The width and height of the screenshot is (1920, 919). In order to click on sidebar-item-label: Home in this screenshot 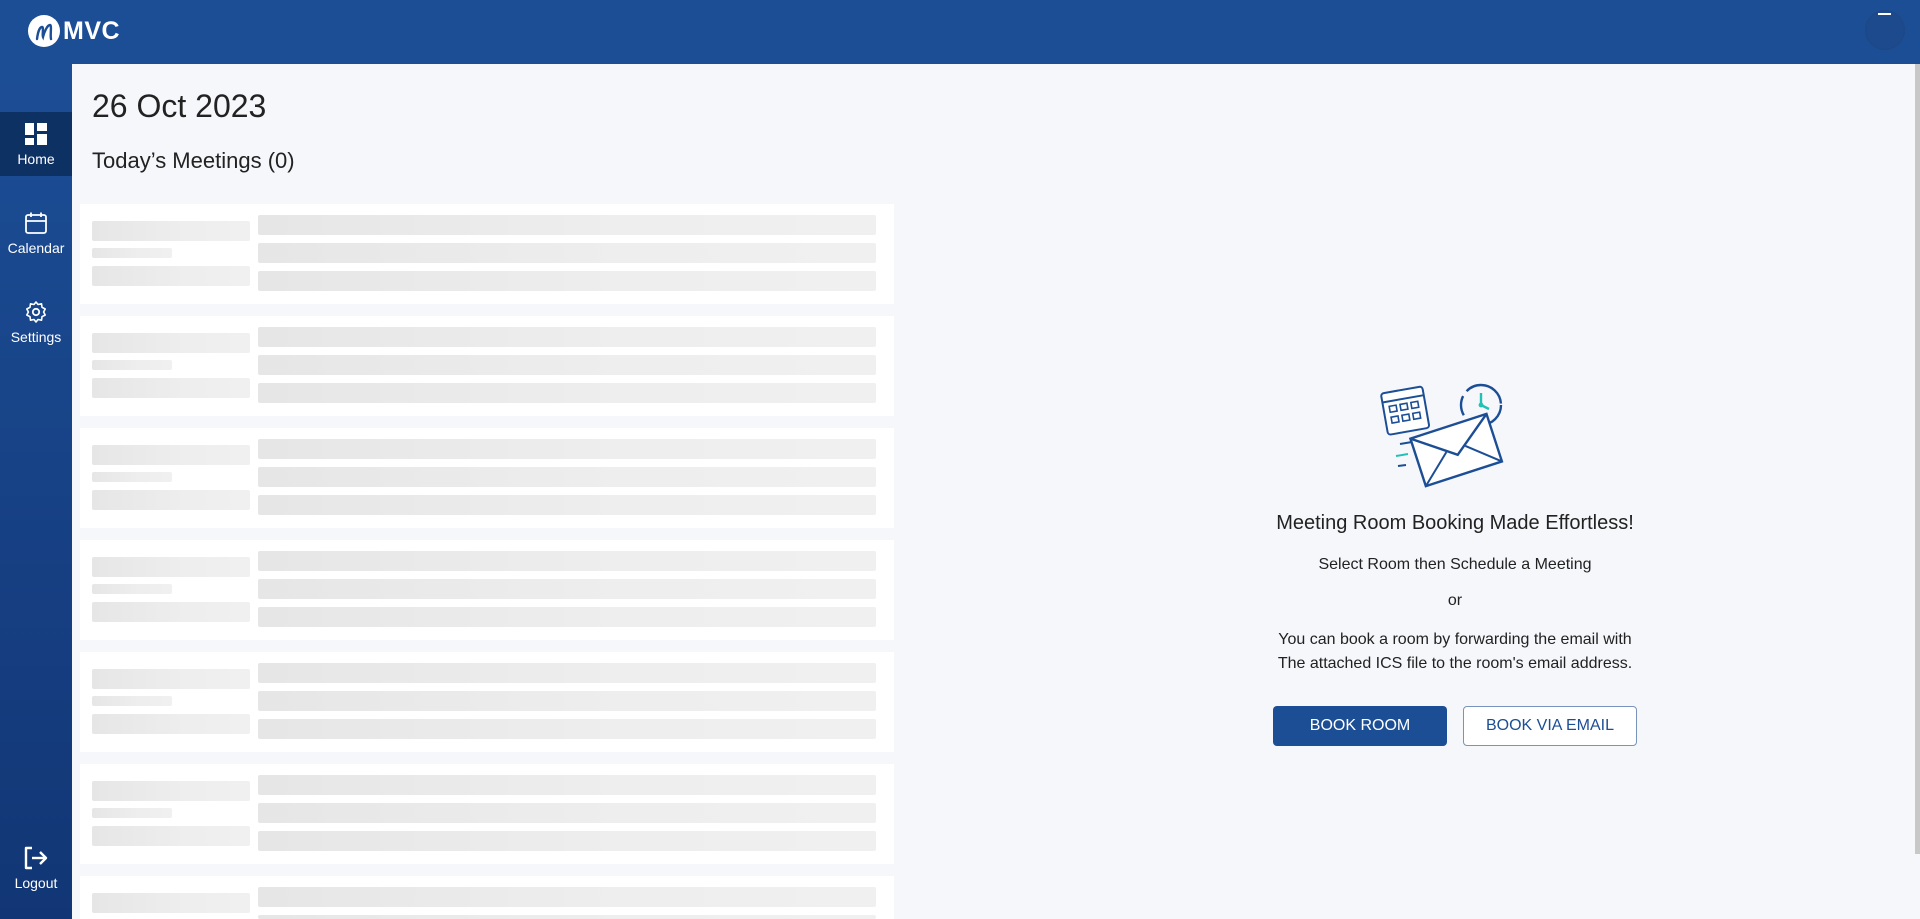, I will do `click(36, 158)`.